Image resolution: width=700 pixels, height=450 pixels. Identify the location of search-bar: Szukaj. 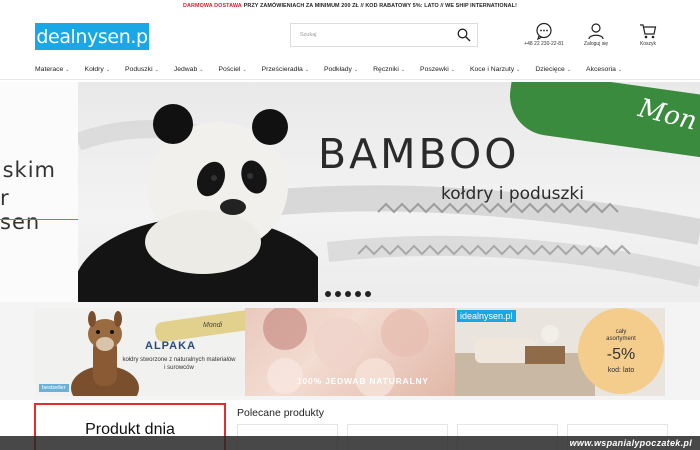
(384, 35).